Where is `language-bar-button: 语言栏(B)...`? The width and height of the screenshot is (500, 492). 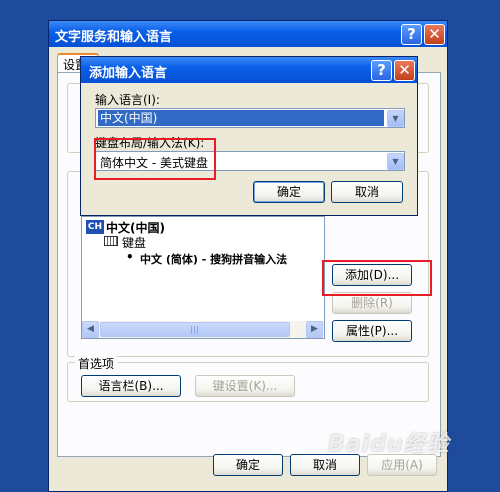
language-bar-button: 语言栏(B)... is located at coordinates (131, 386).